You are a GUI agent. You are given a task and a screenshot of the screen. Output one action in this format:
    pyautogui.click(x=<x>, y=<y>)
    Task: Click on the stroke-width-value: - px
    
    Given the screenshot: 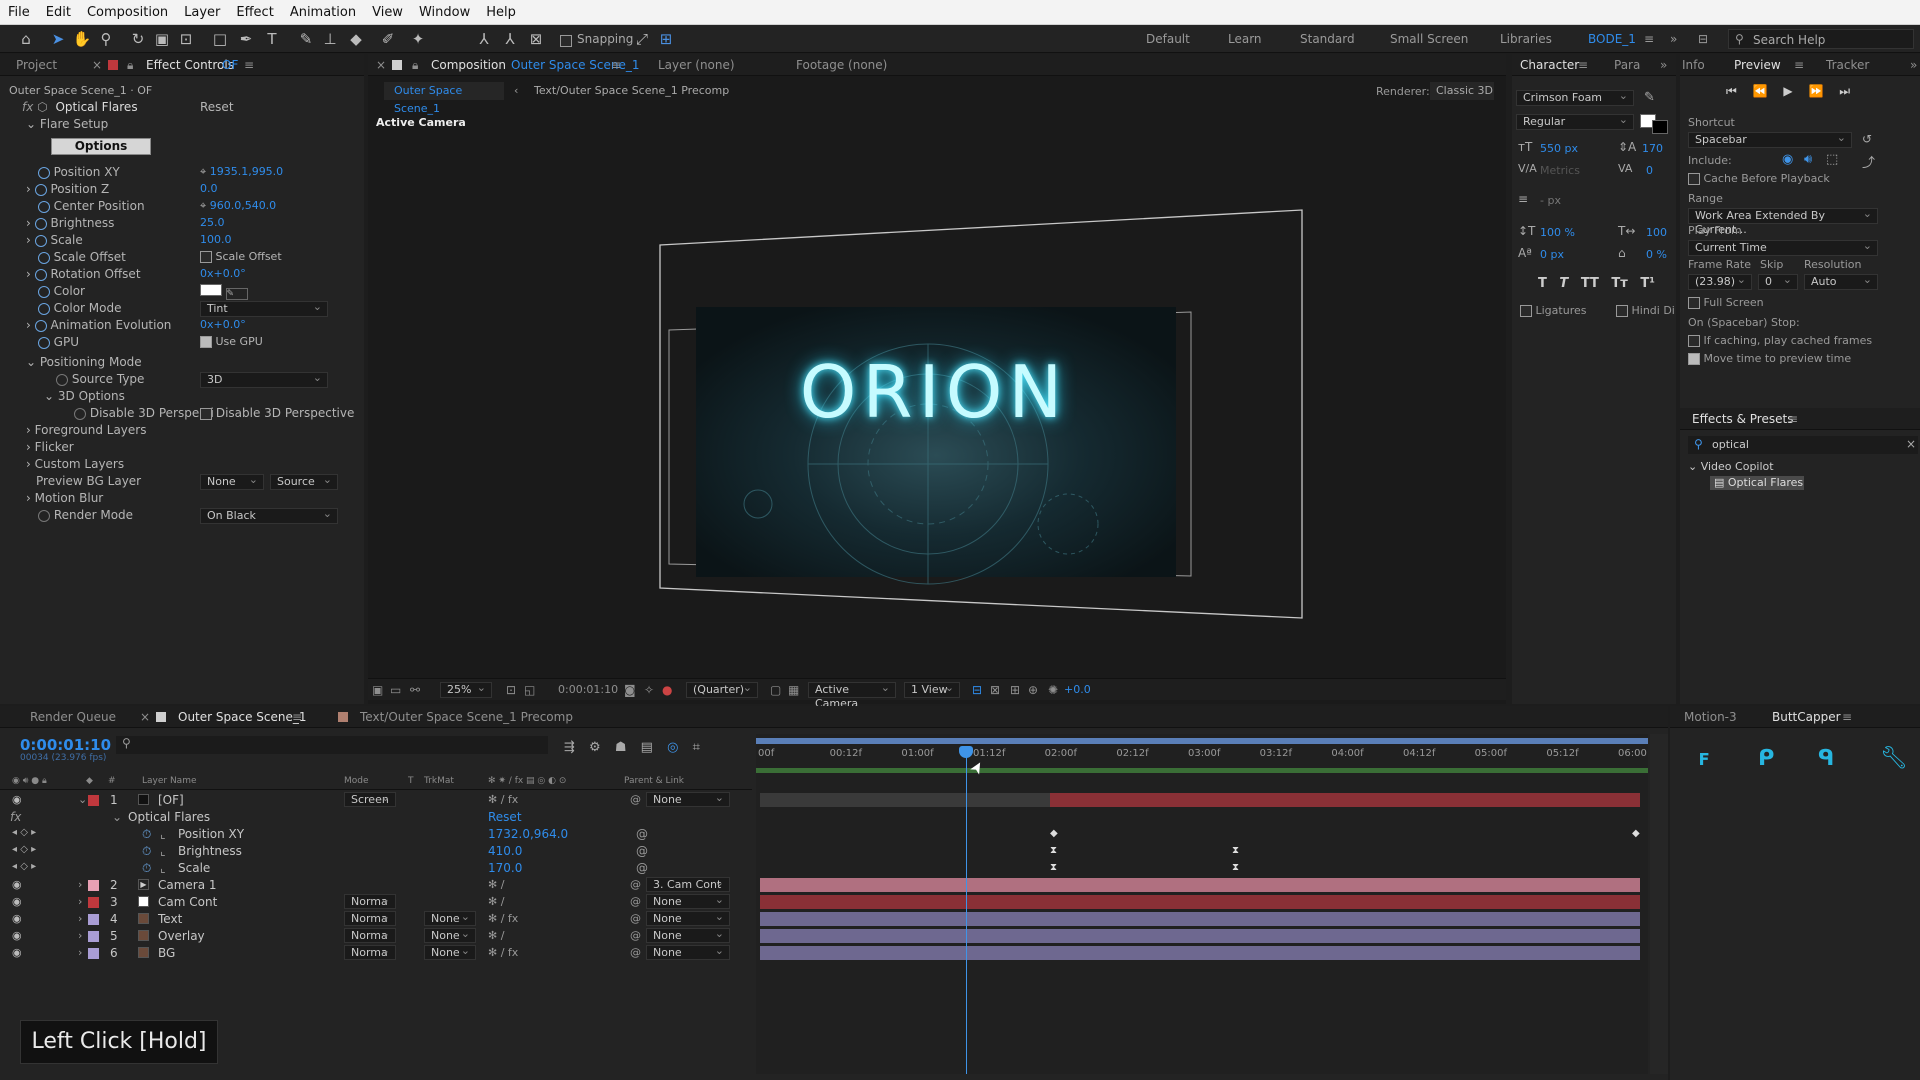 What is the action you would take?
    pyautogui.click(x=1550, y=200)
    